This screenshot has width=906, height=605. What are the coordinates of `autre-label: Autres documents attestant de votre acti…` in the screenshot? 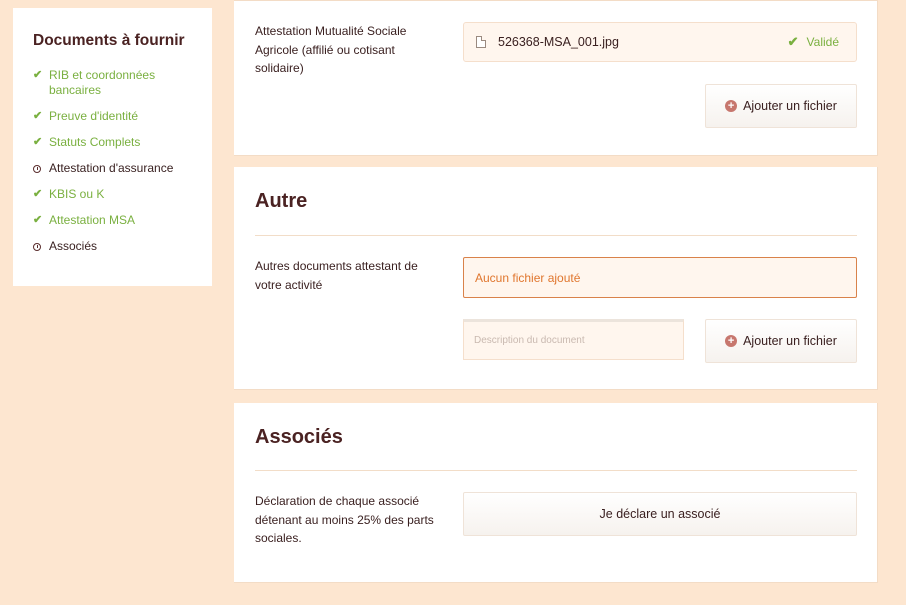 It's located at (336, 275).